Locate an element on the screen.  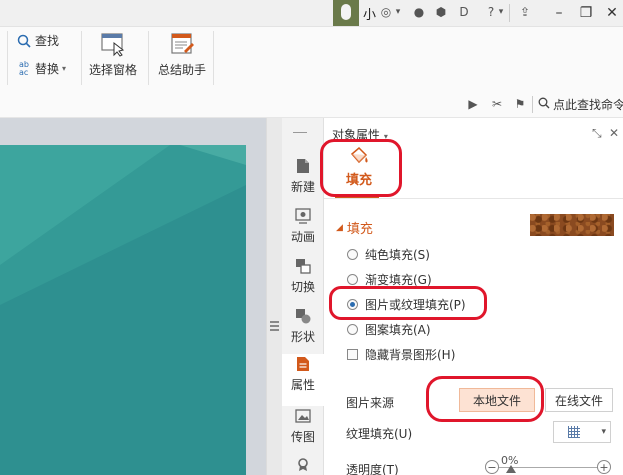
checkbox is located at coordinates (352, 354).